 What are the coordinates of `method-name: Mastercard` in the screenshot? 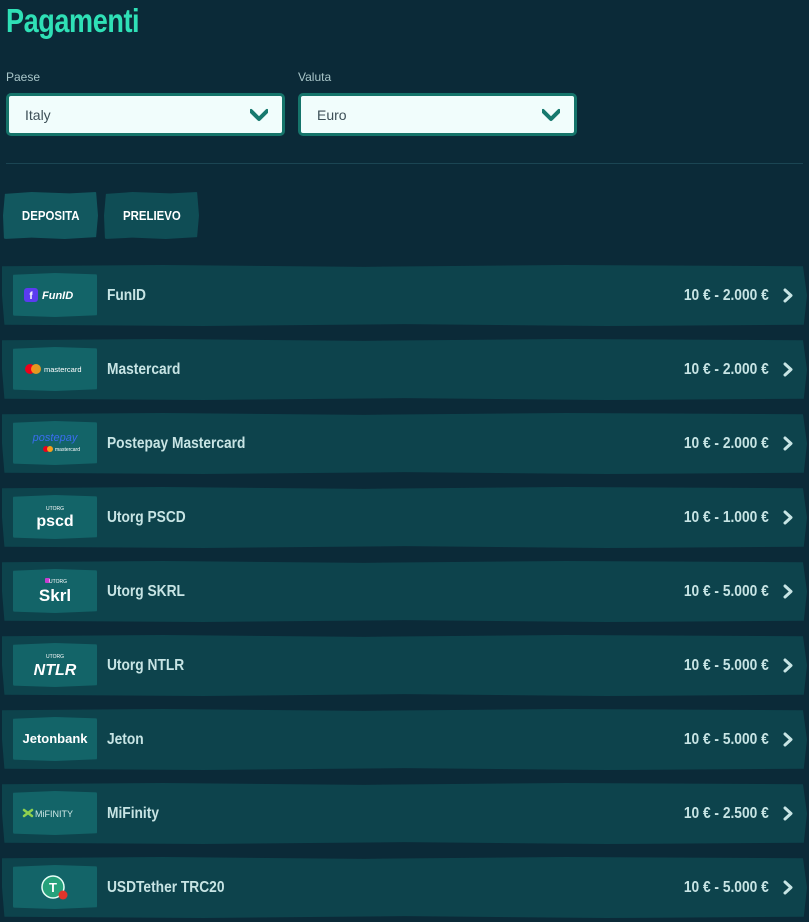 It's located at (144, 369).